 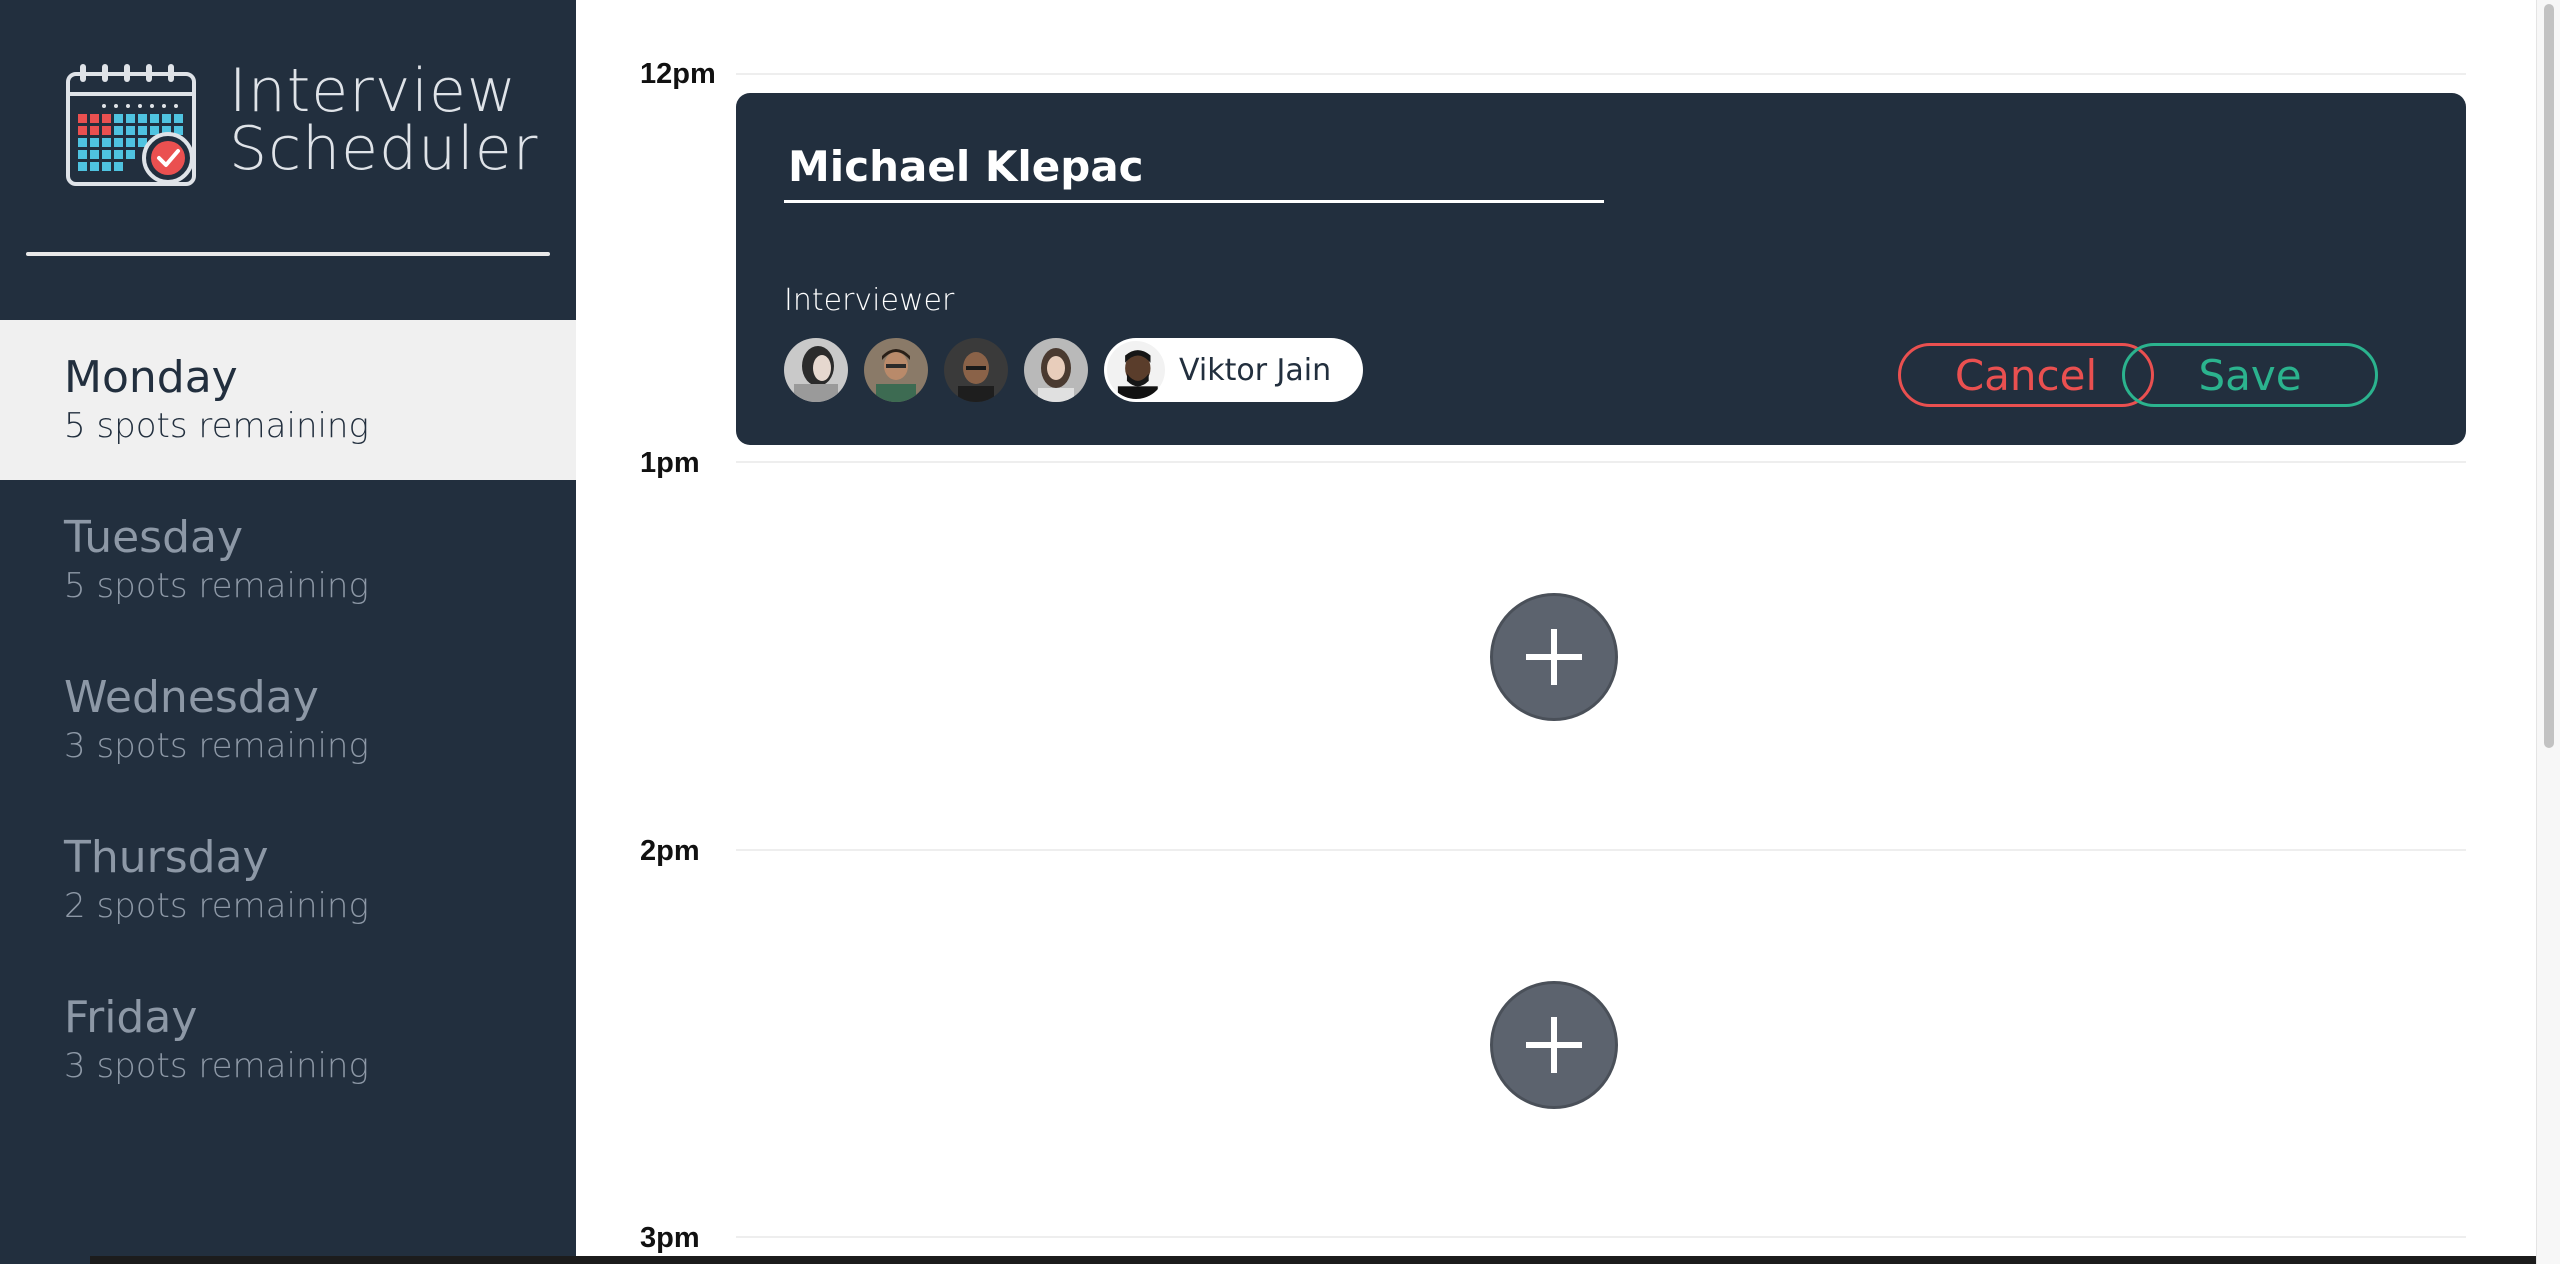 I want to click on day-item-friday: Friday 3 spots remaining, so click(x=288, y=1040).